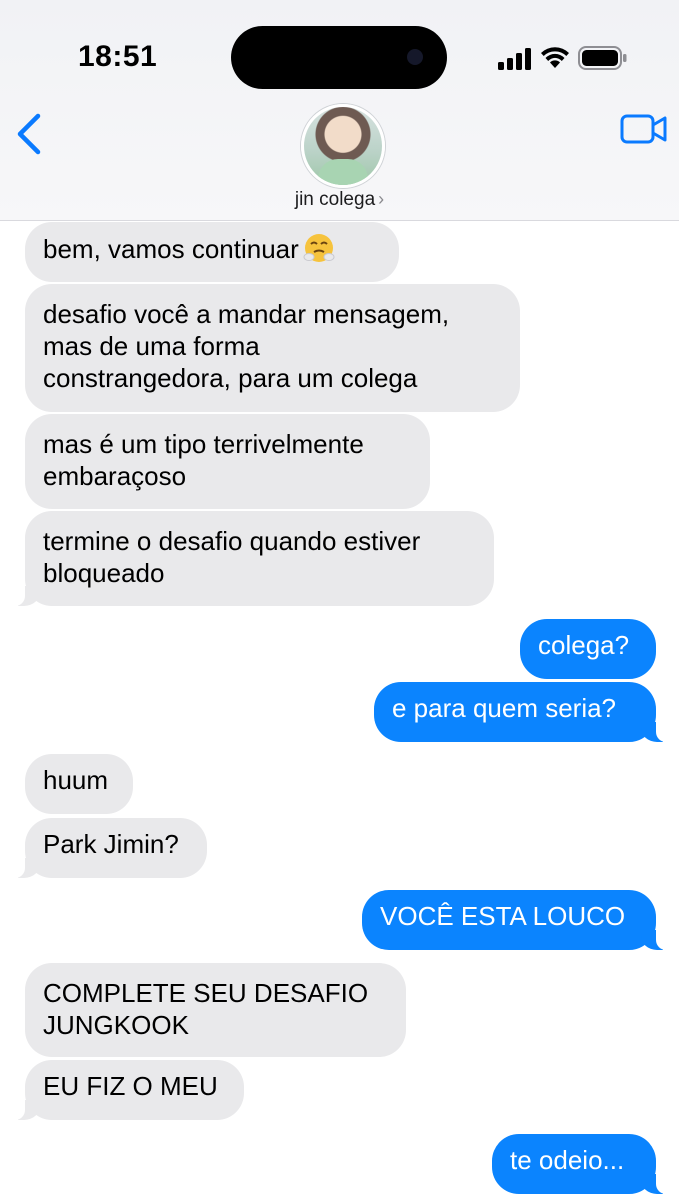 The height and width of the screenshot is (1200, 679). Describe the element at coordinates (415, 57) in the screenshot. I see `camera-icon` at that location.